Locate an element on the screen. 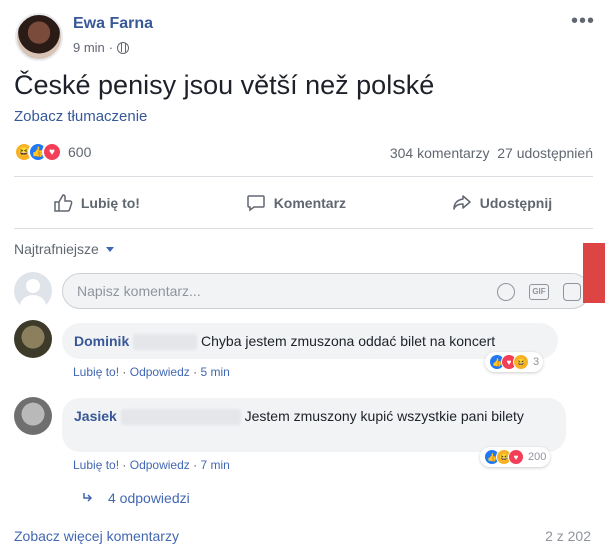 This screenshot has width=605, height=549. comment-sort-dropdown: Najtrafniejsze is located at coordinates (64, 249).